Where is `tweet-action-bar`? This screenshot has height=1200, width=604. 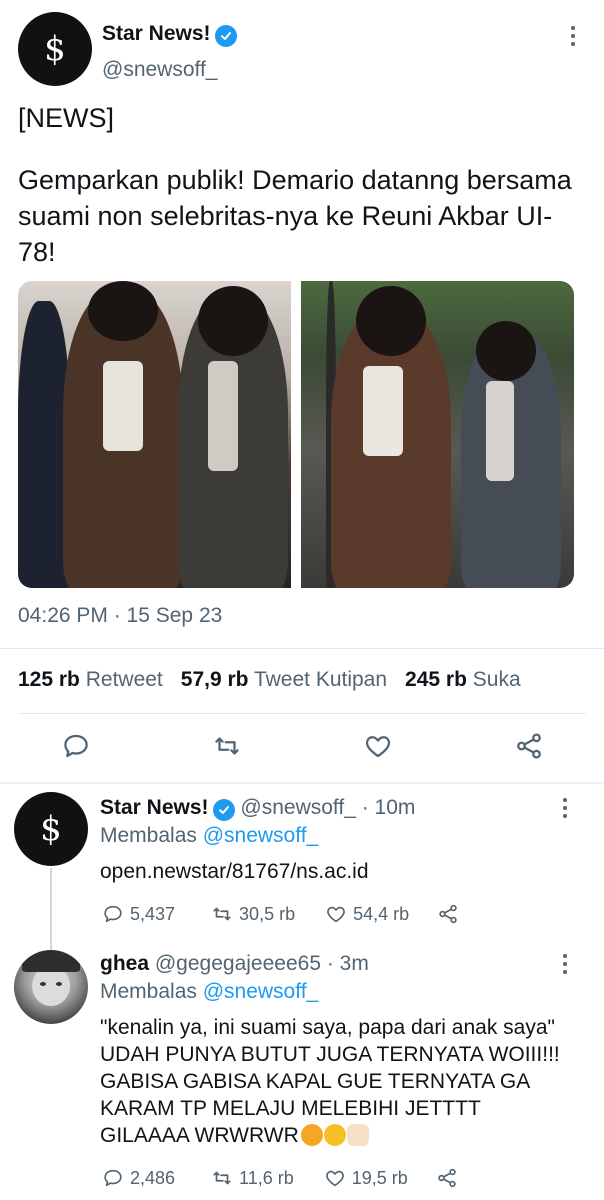
tweet-action-bar is located at coordinates (302, 748).